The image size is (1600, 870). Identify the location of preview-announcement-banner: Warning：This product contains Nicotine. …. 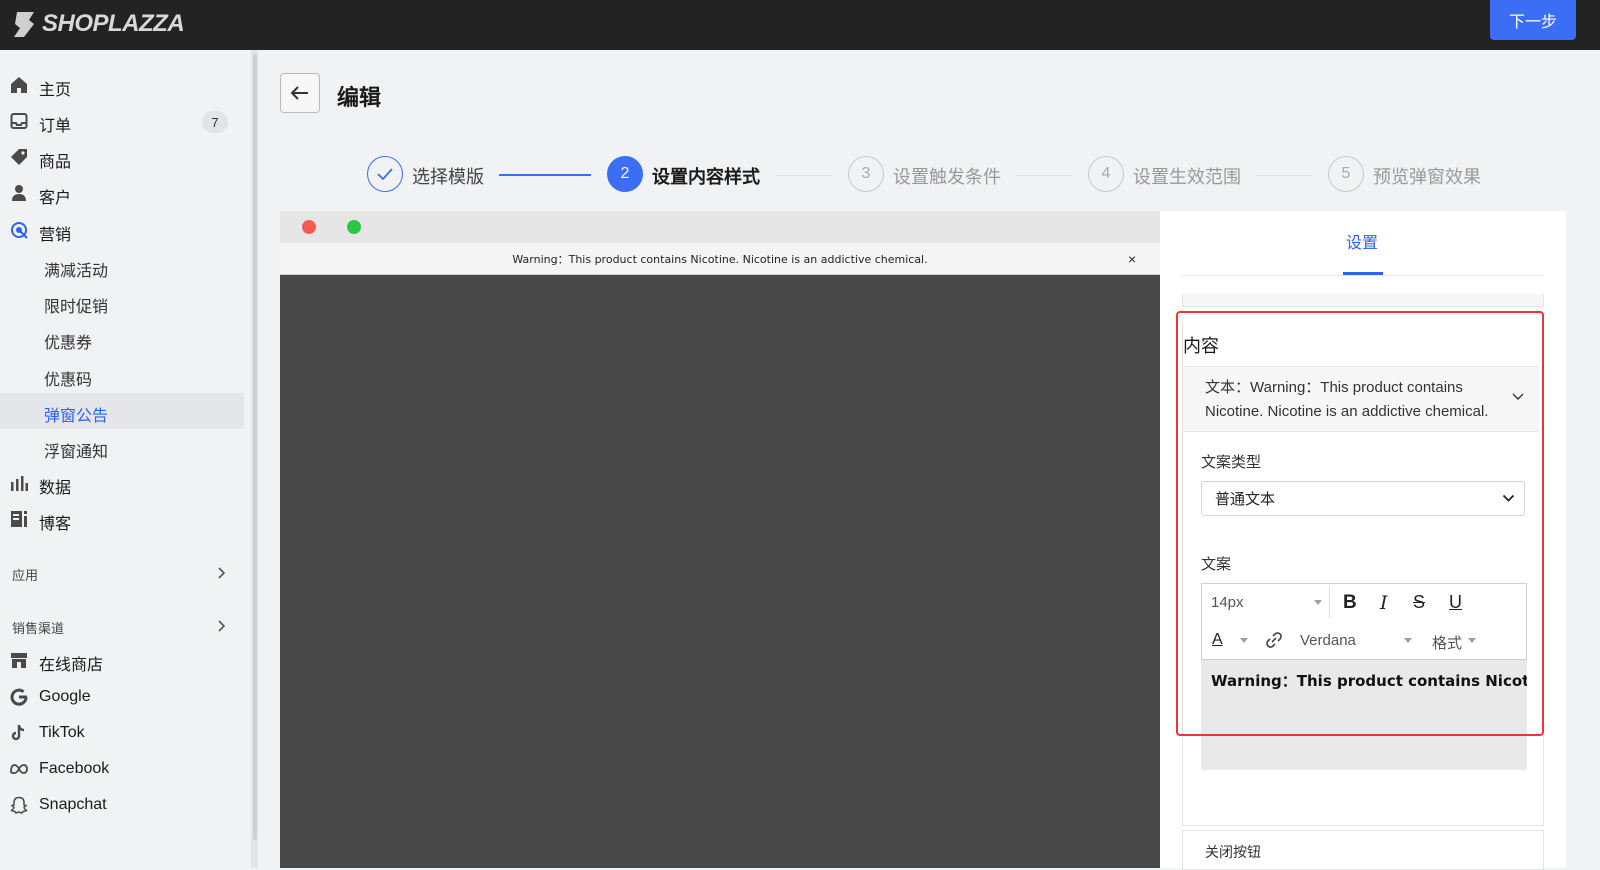
(720, 259).